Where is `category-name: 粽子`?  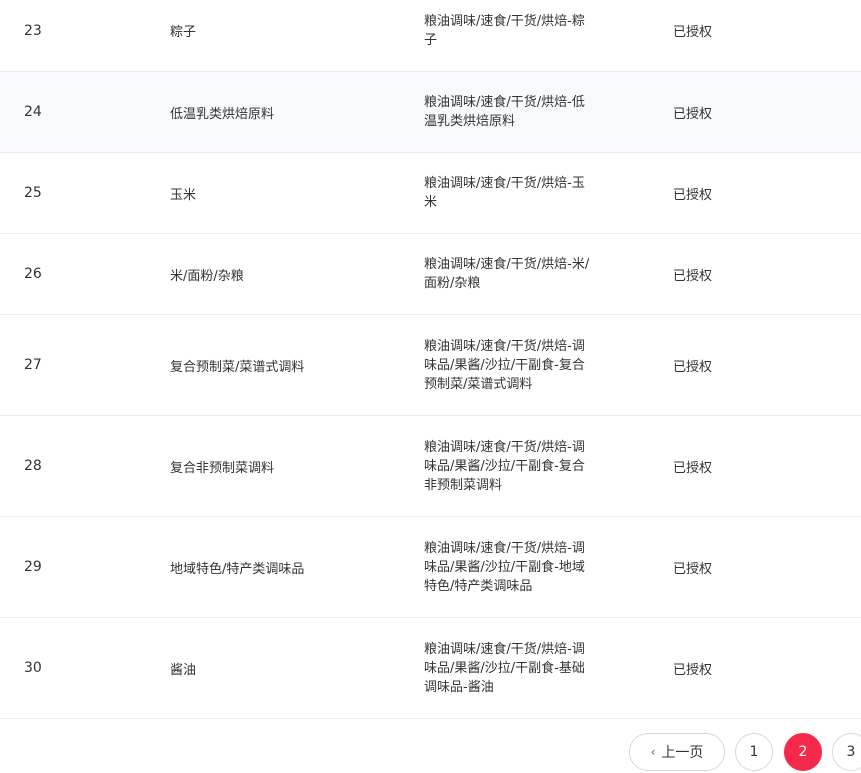 category-name: 粽子 is located at coordinates (183, 32).